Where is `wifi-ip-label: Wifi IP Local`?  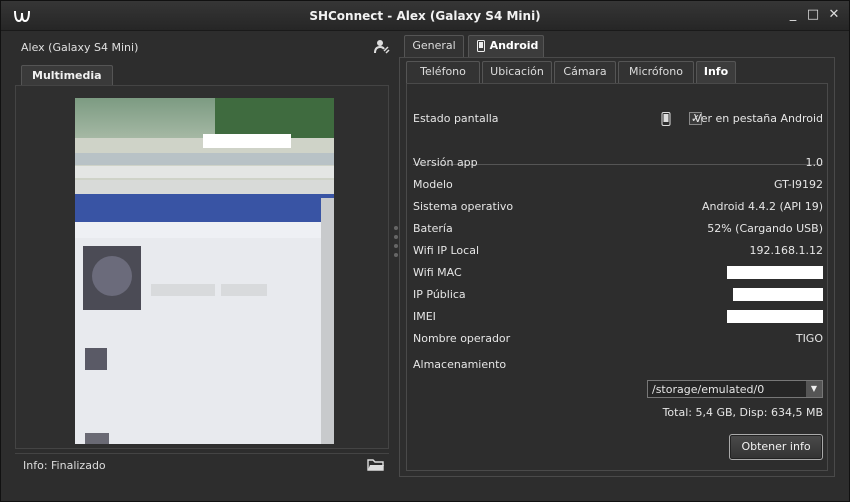 wifi-ip-label: Wifi IP Local is located at coordinates (446, 250).